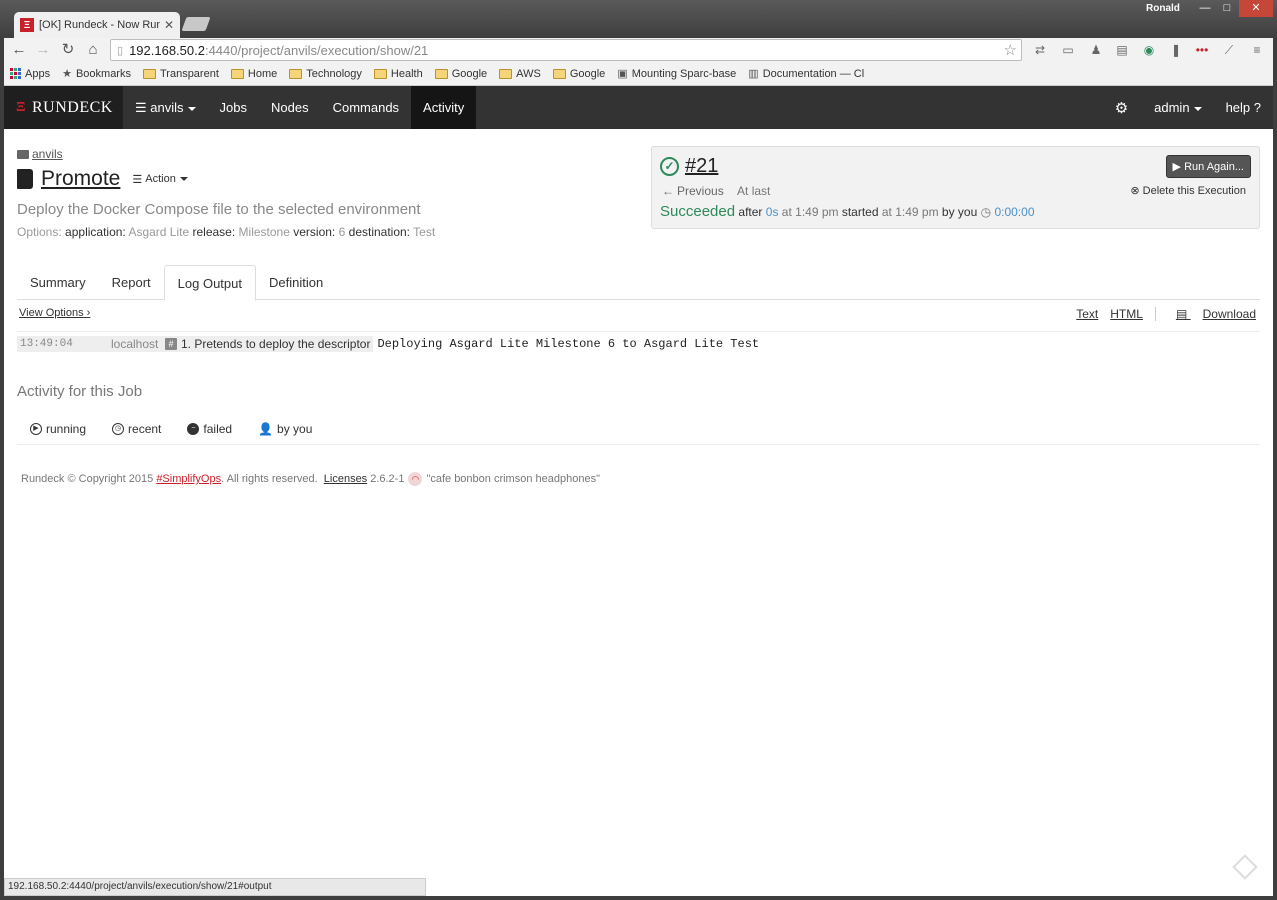  Describe the element at coordinates (58, 282) in the screenshot. I see `tab-summary: Summary` at that location.